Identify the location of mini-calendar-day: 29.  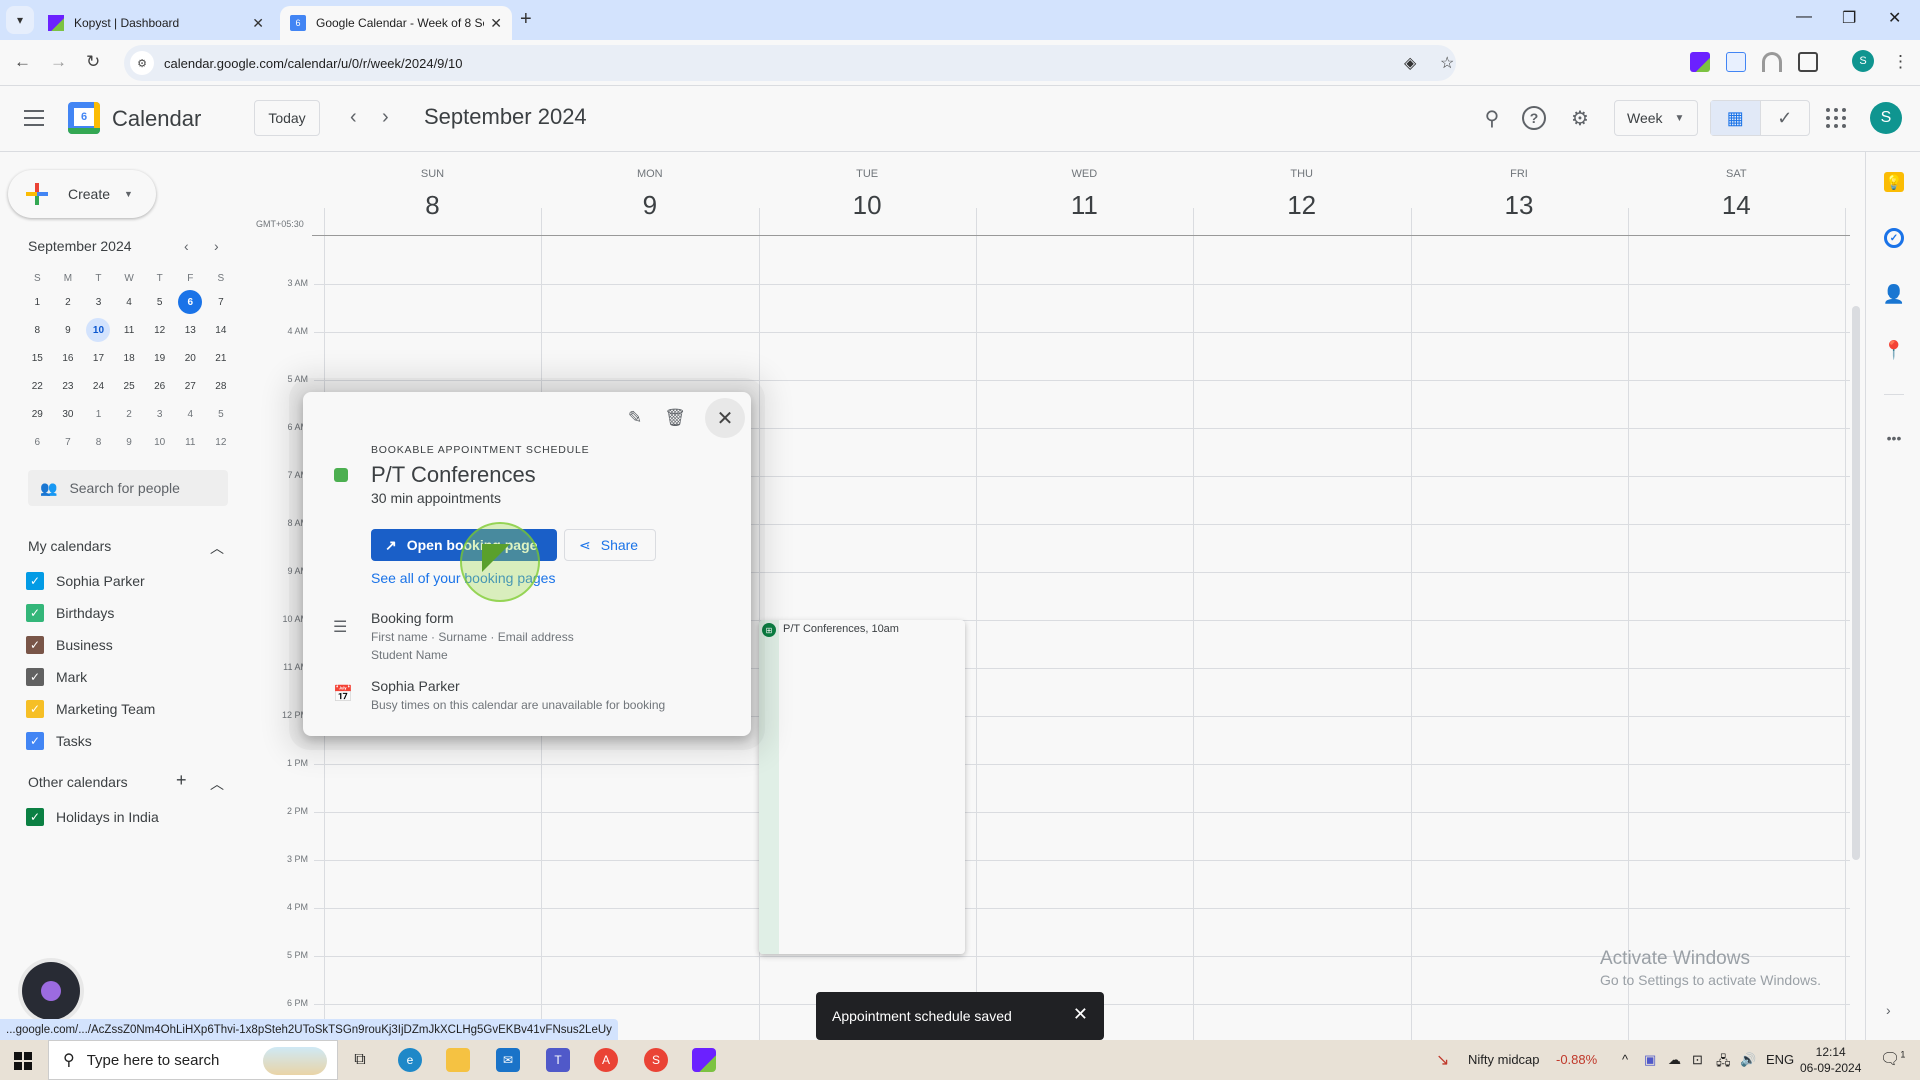
(37, 414).